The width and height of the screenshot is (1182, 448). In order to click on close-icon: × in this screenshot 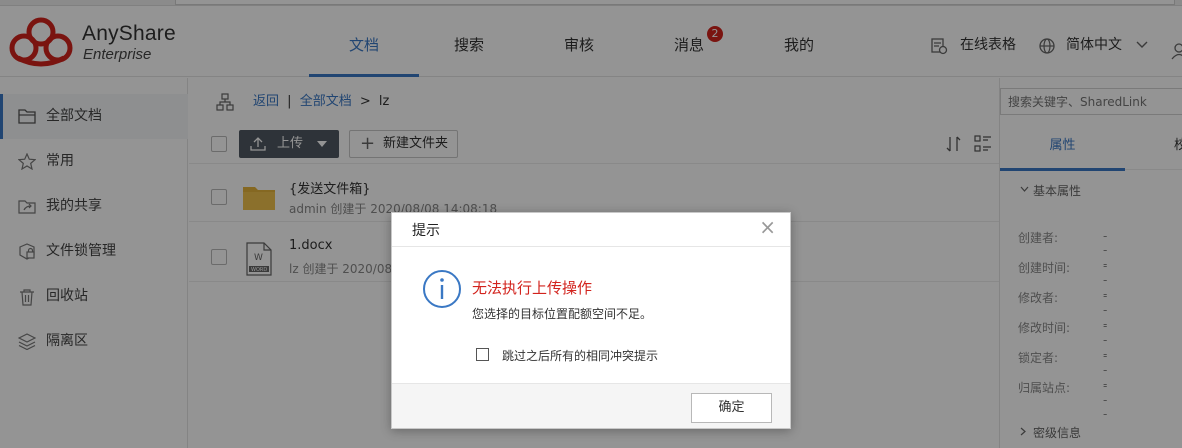, I will do `click(767, 227)`.